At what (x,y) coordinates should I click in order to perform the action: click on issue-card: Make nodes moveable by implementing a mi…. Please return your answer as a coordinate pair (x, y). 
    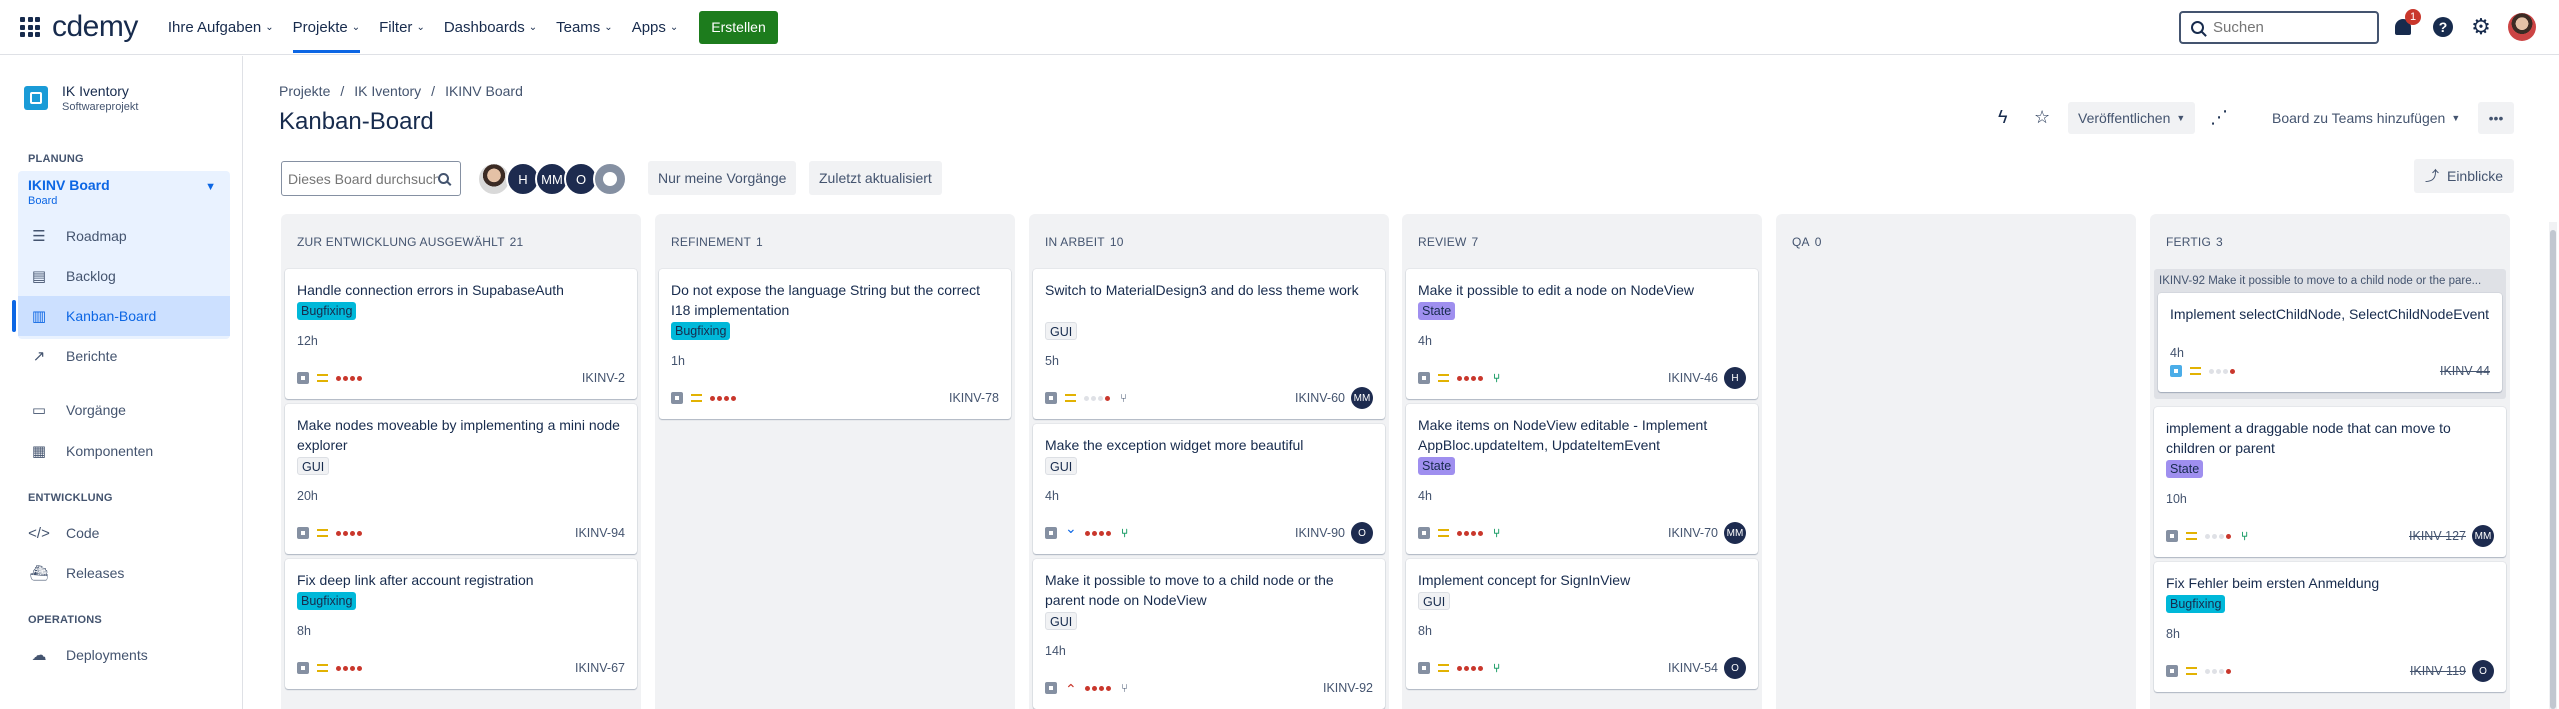
    Looking at the image, I should click on (461, 479).